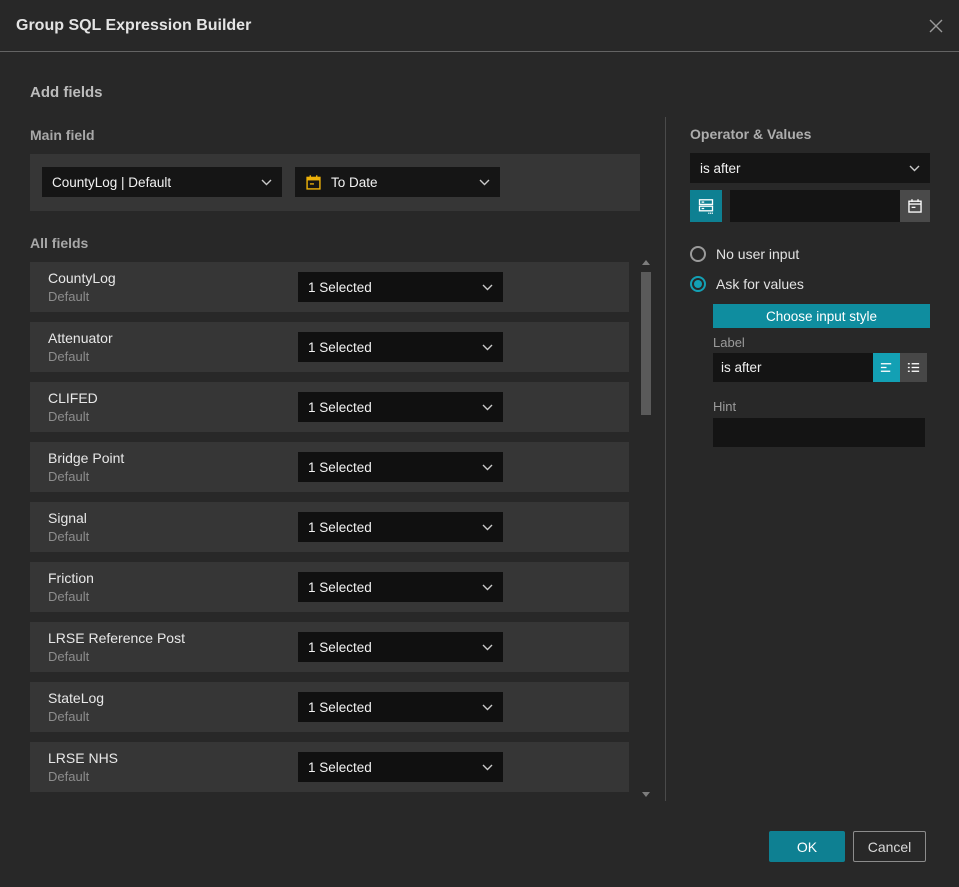 The width and height of the screenshot is (959, 887). I want to click on field-name: CLIFED, so click(73, 398).